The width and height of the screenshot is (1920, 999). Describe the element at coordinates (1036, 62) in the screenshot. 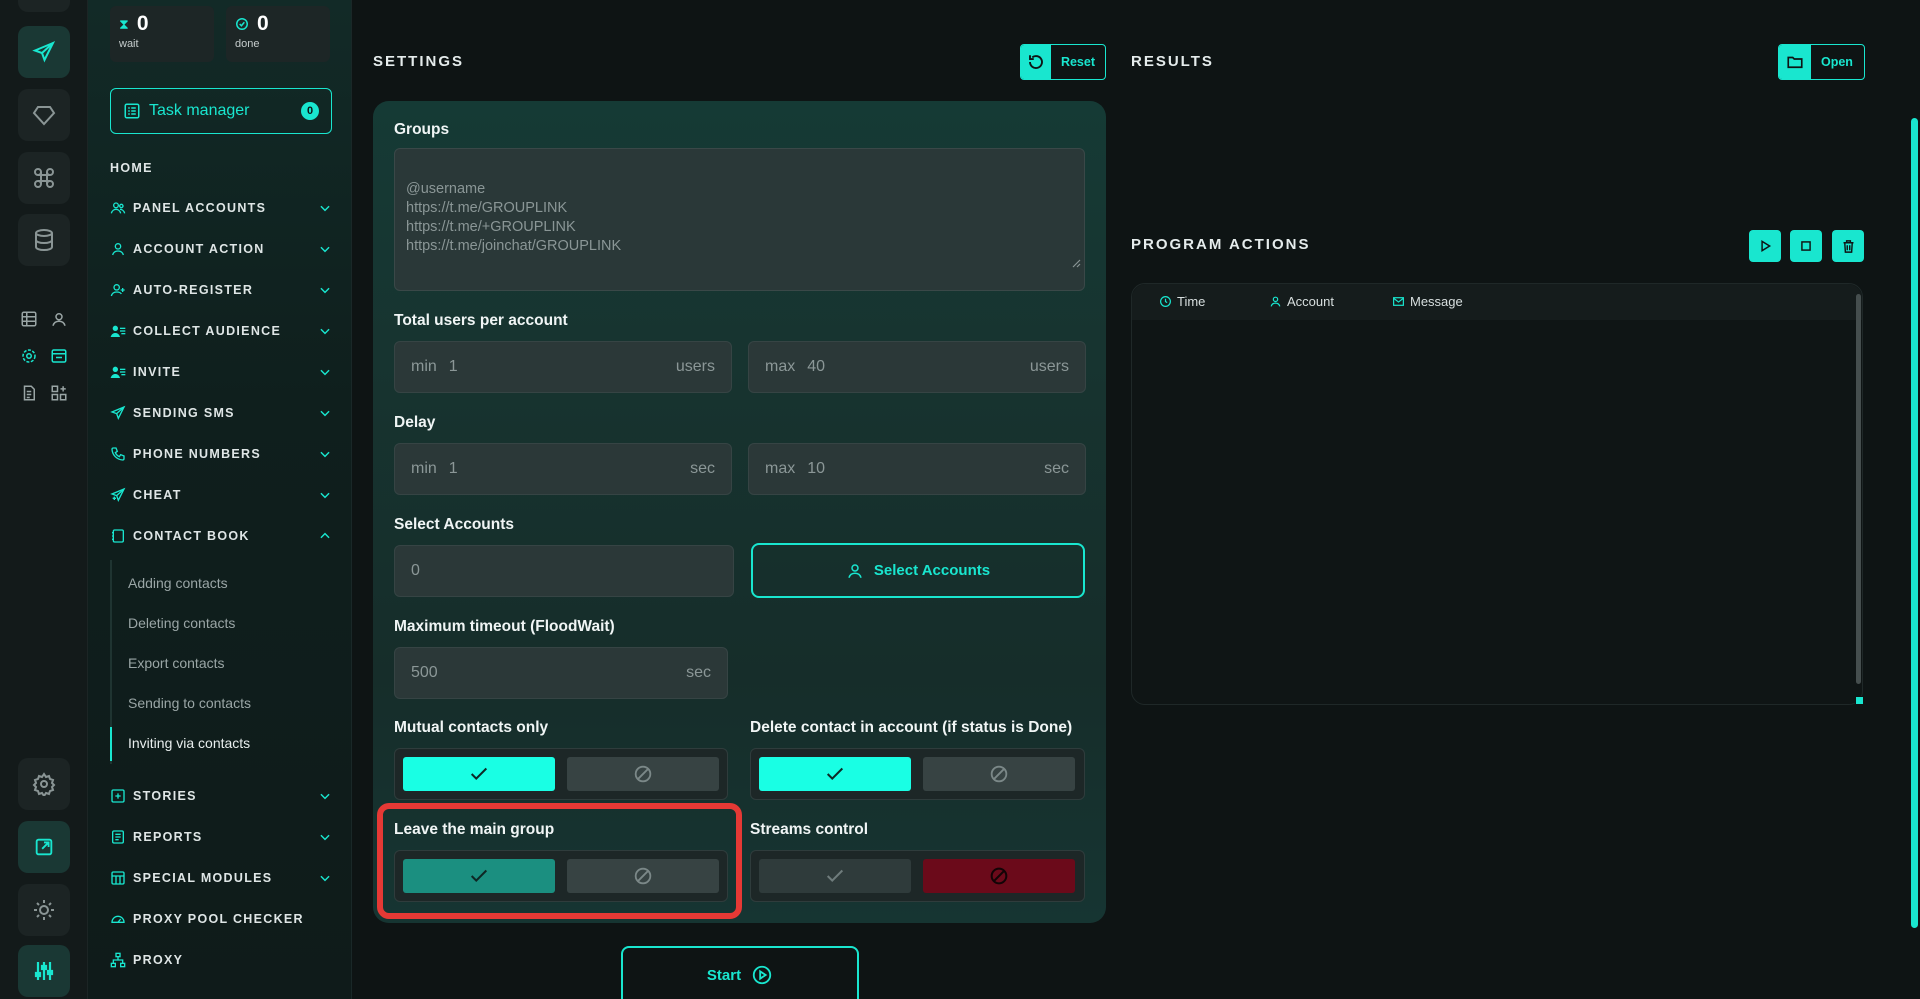

I see `reset-icon` at that location.